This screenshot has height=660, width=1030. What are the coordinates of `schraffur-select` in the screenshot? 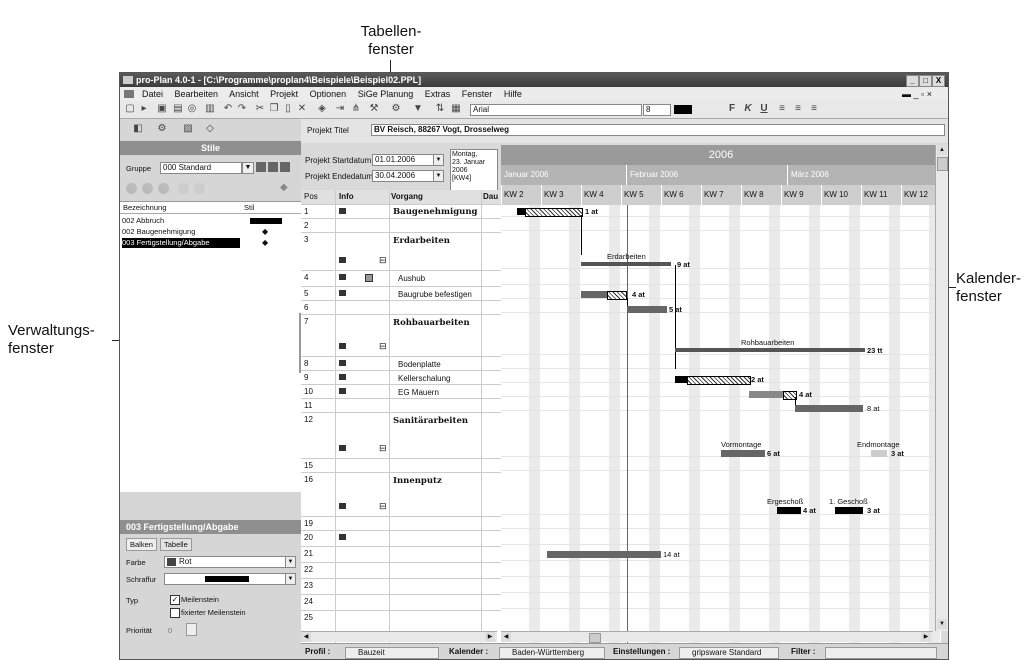 It's located at (225, 579).